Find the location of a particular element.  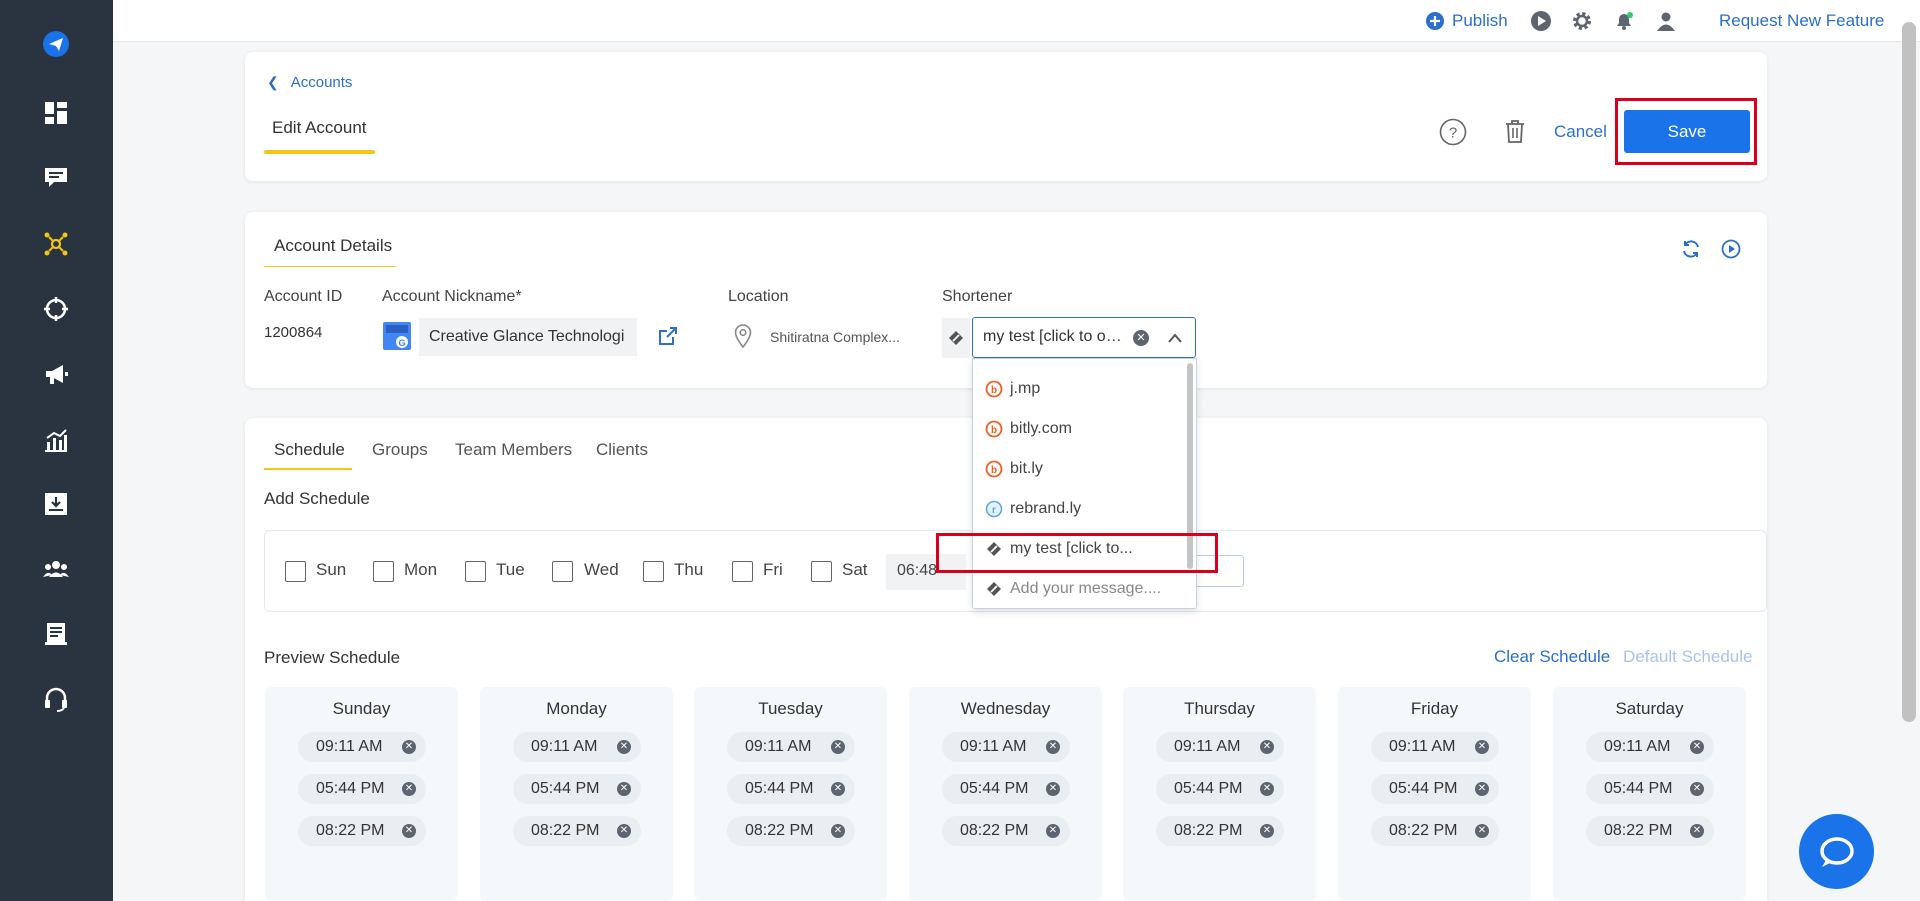

support-headset-icon is located at coordinates (56, 699).